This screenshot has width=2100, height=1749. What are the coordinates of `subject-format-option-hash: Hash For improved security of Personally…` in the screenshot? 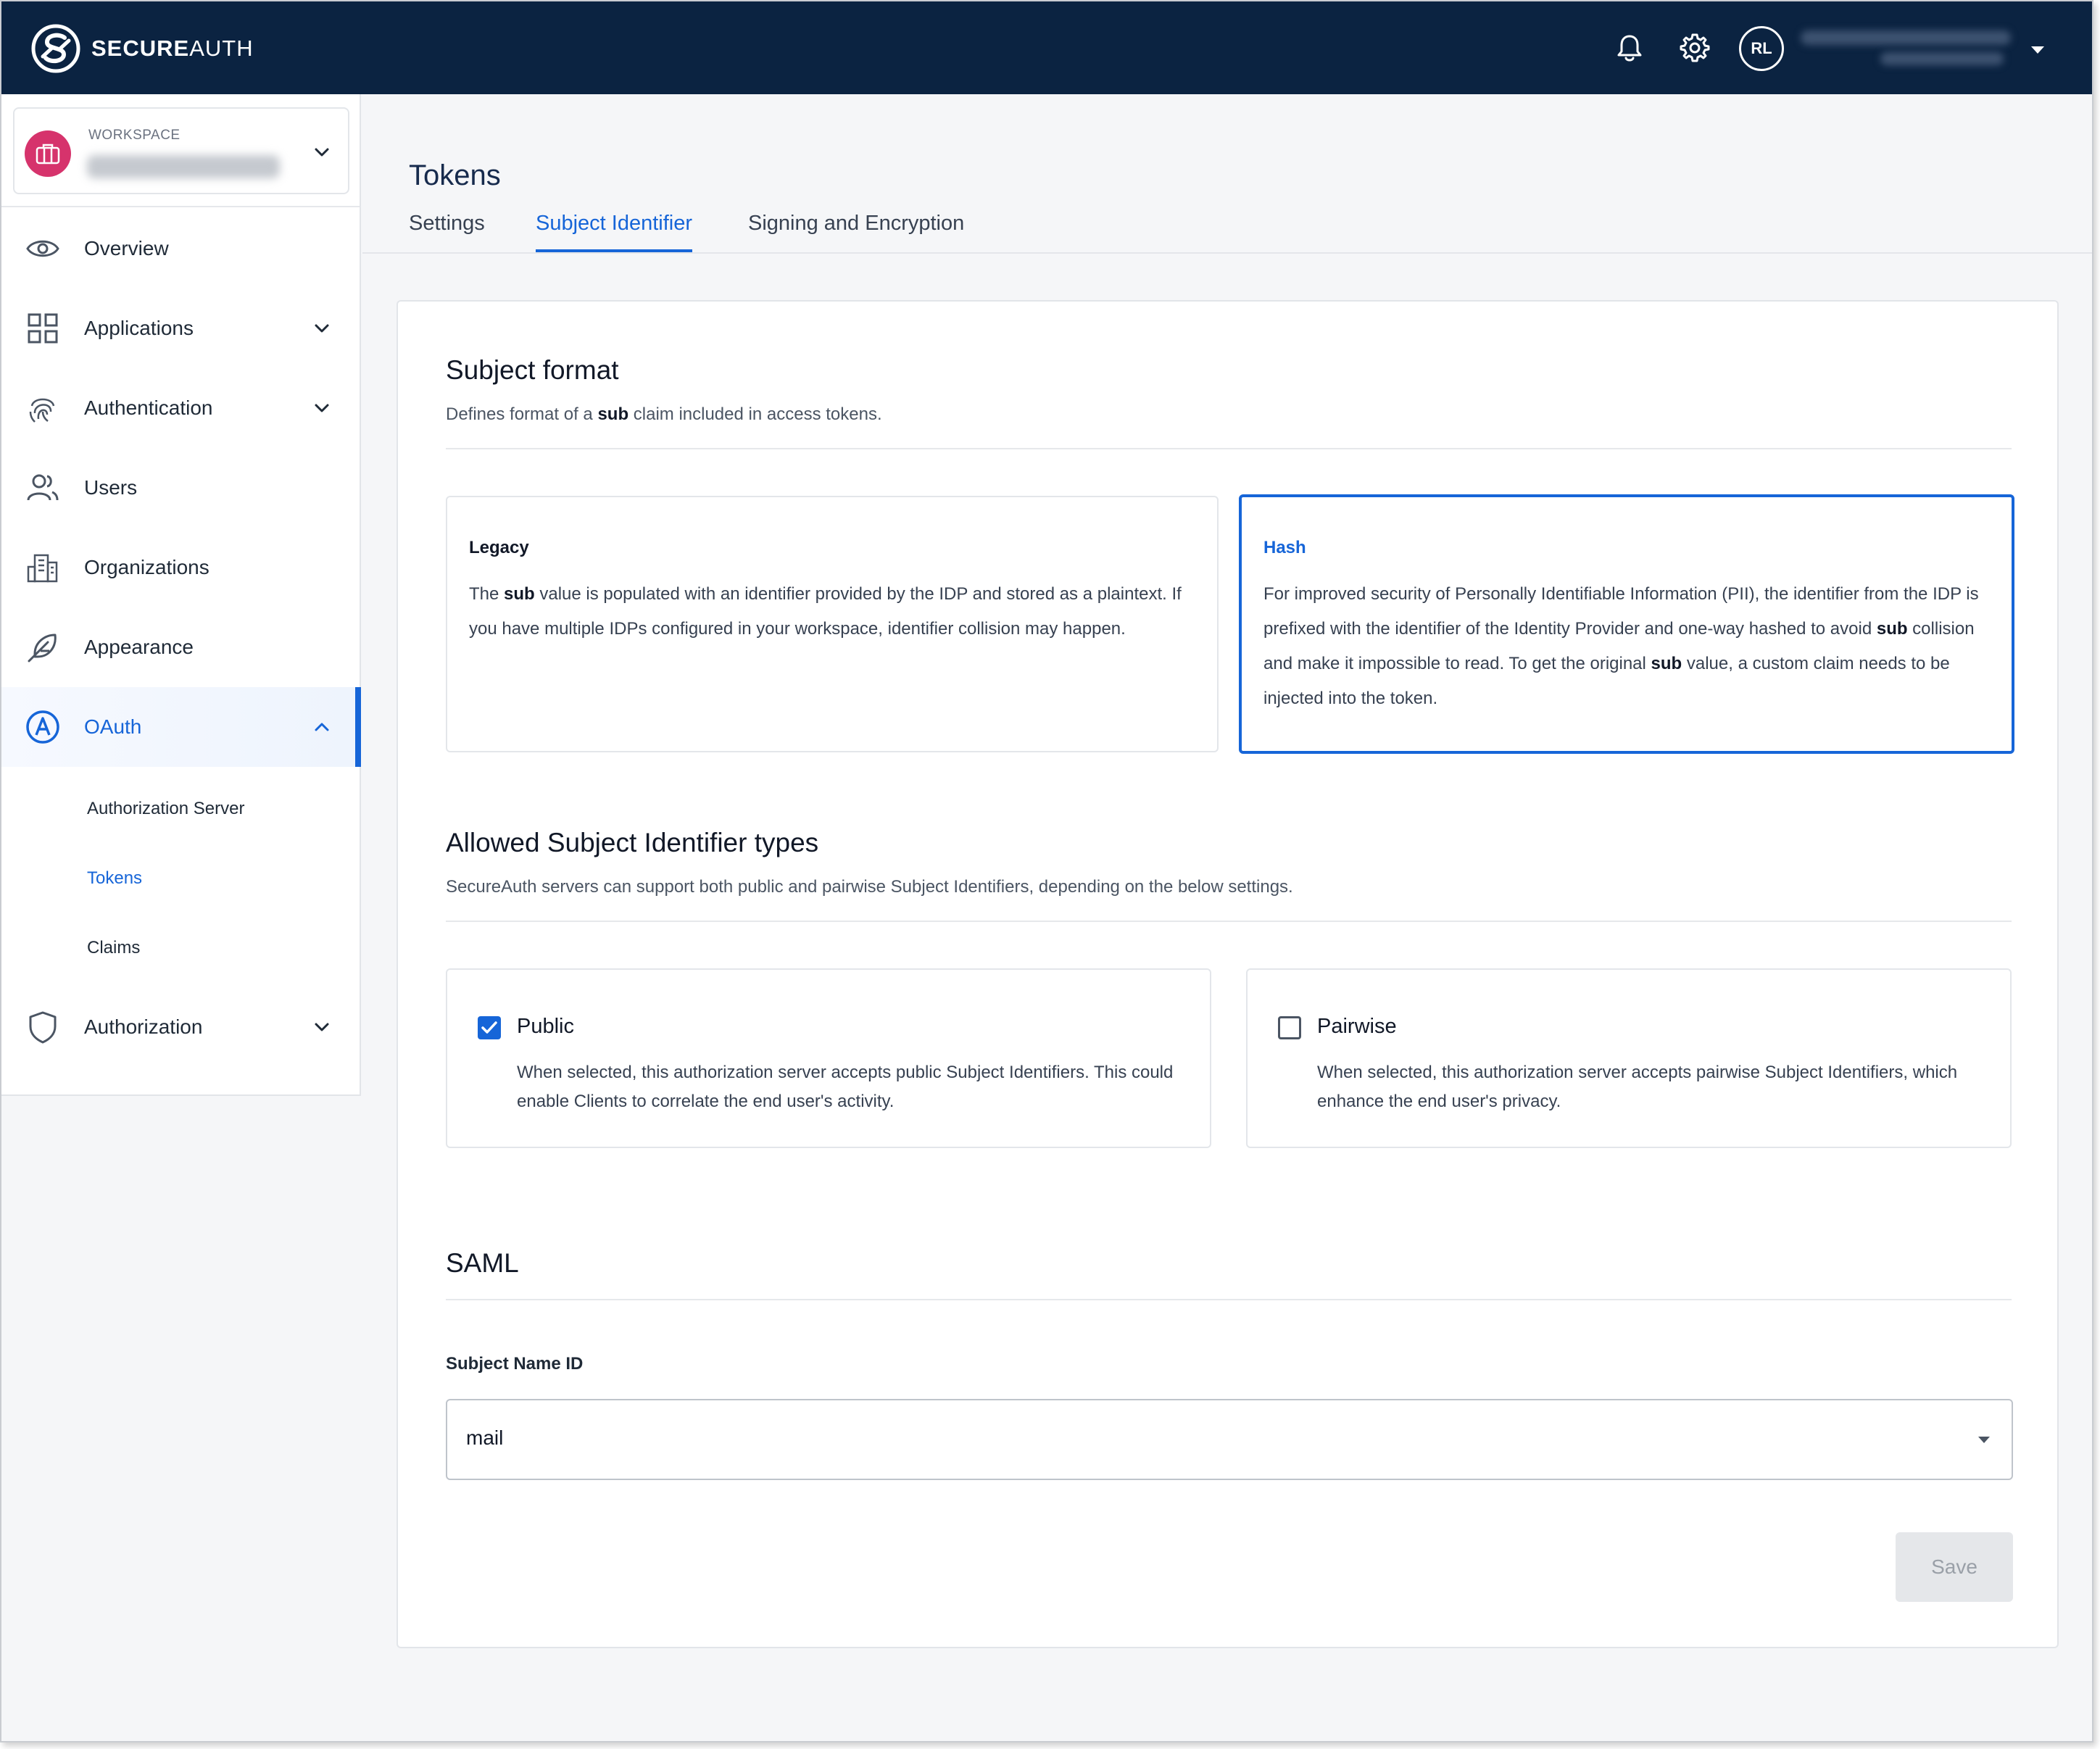 It's located at (1626, 624).